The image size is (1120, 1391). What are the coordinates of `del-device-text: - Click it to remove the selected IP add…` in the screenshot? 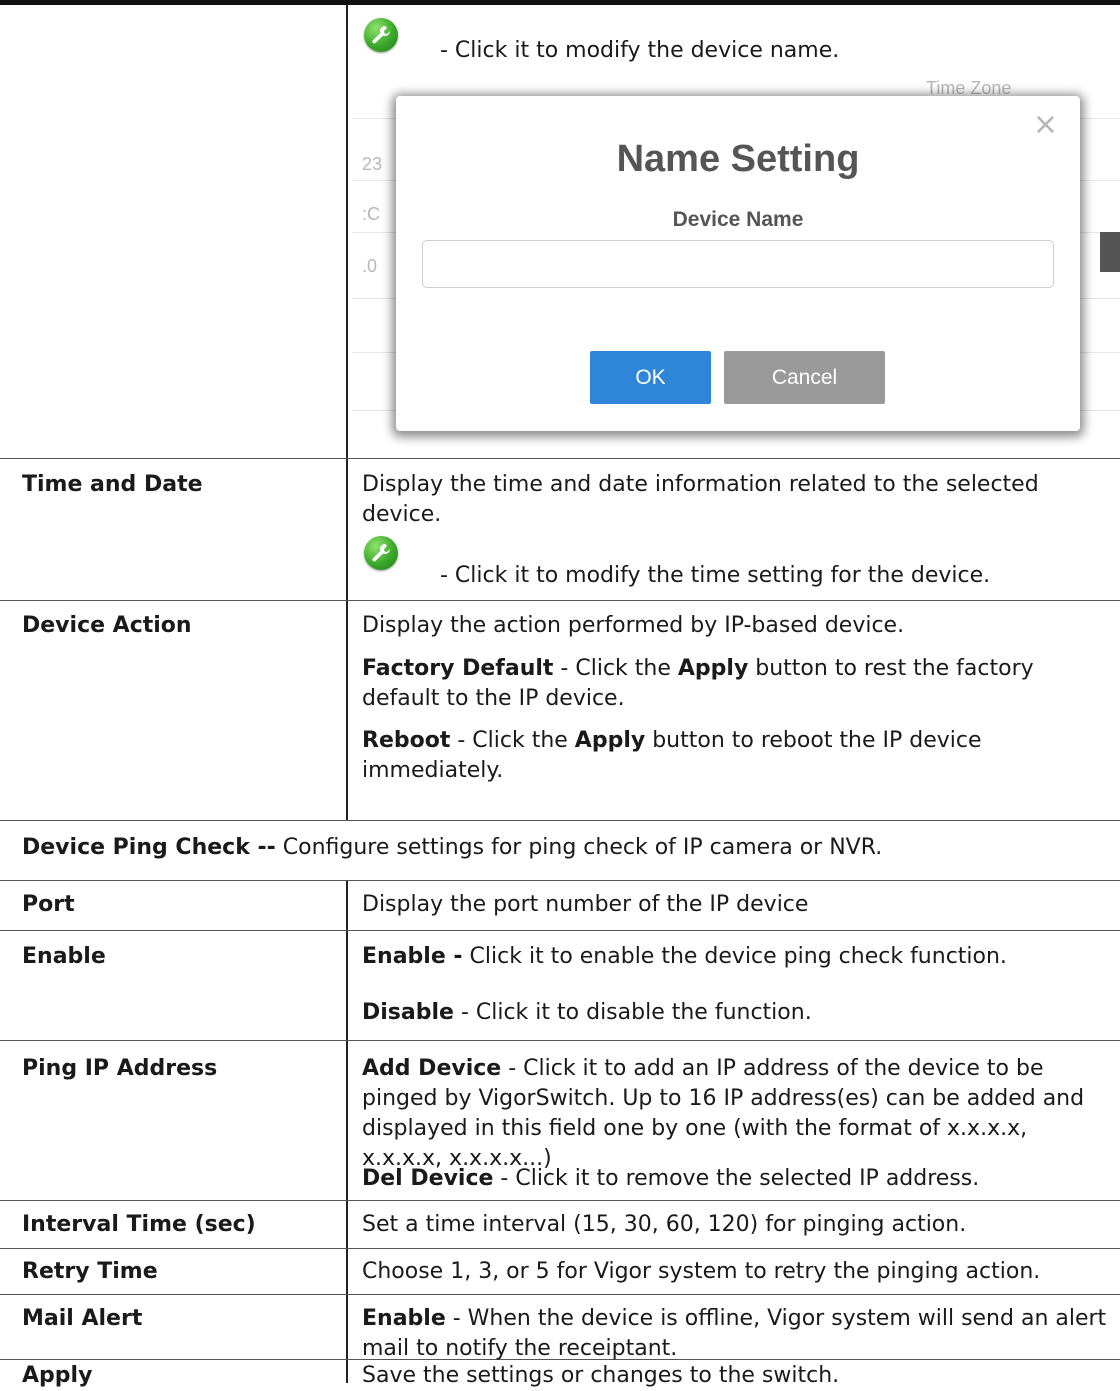 It's located at (736, 1178).